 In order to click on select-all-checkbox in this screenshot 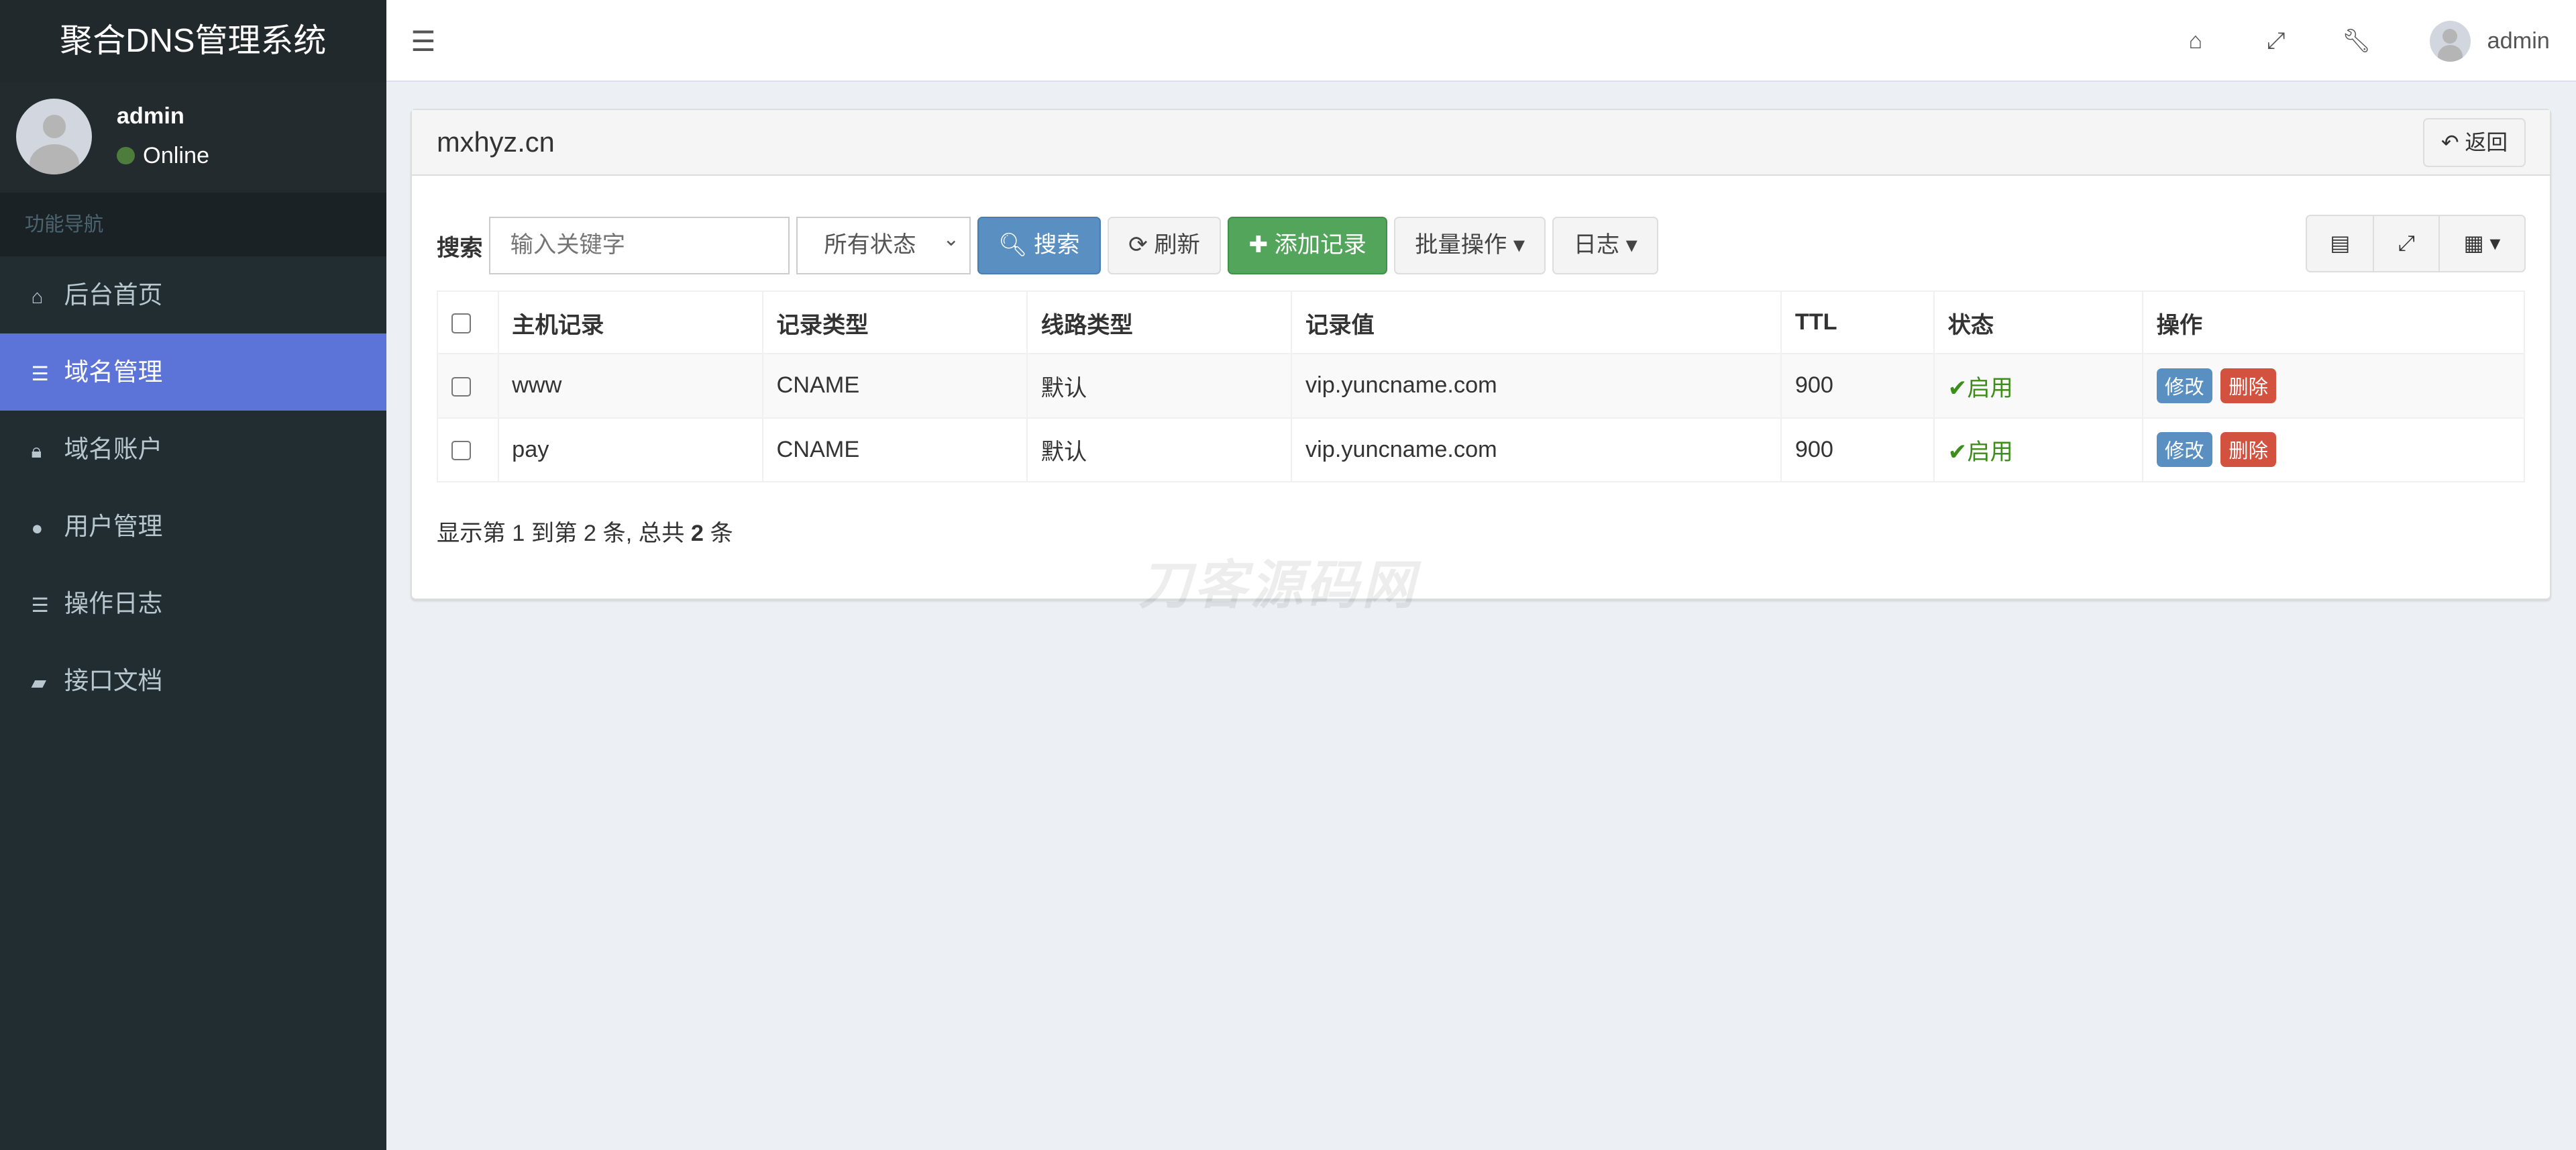, I will do `click(461, 323)`.